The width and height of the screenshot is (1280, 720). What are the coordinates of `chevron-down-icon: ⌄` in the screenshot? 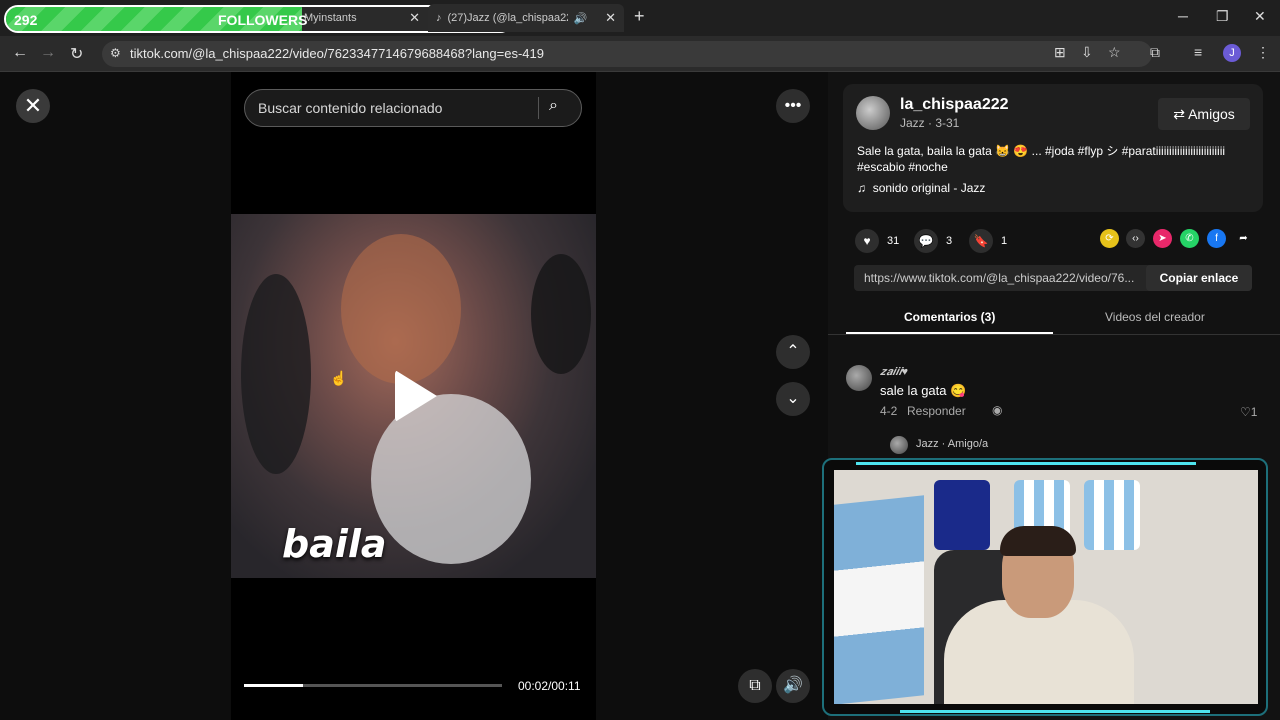 It's located at (793, 398).